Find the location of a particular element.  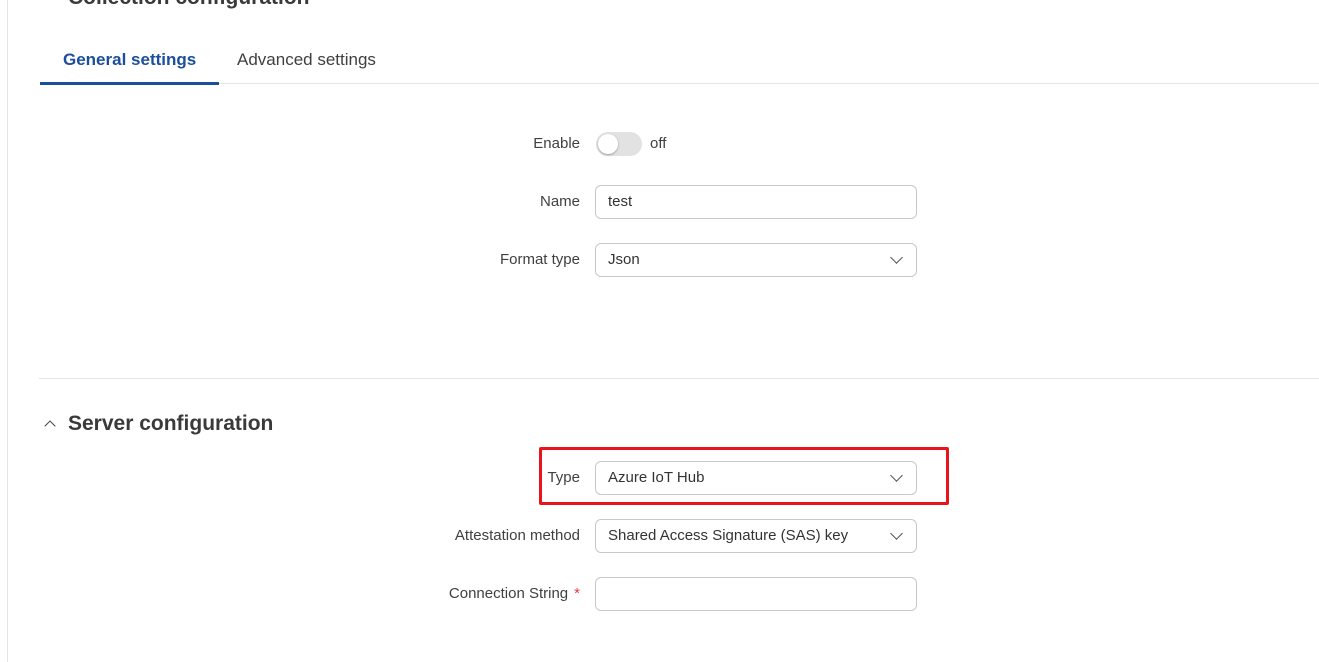

server-configuration-title: Server configuration is located at coordinates (171, 423).